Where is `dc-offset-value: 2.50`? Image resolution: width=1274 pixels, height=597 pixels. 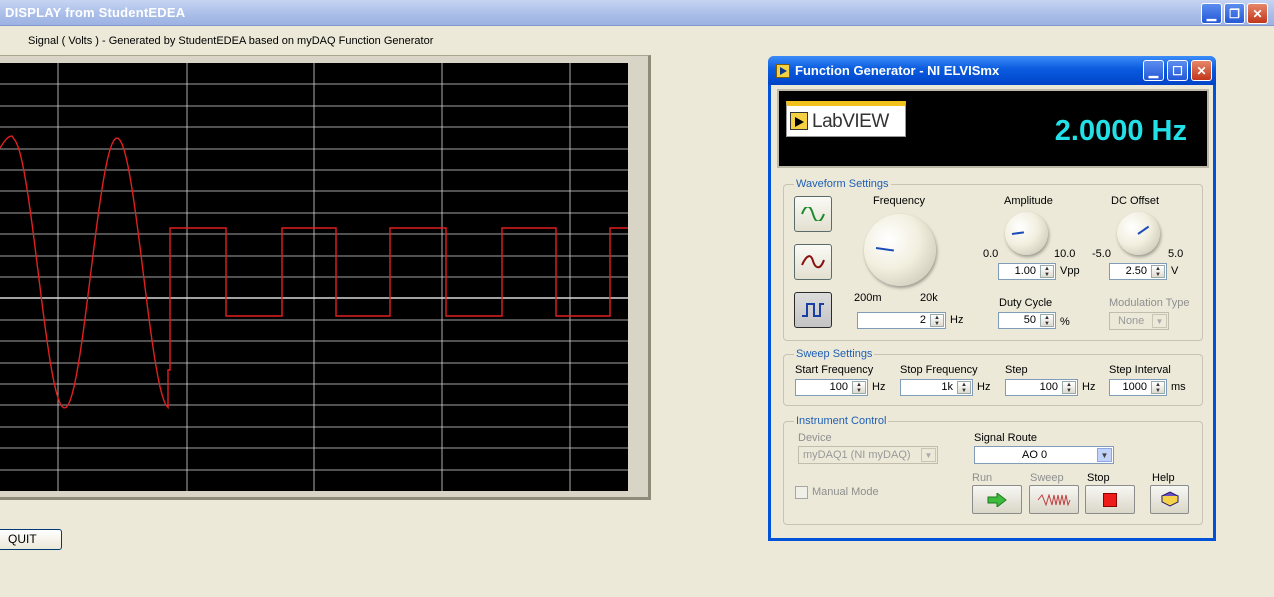
dc-offset-value: 2.50 is located at coordinates (1136, 271).